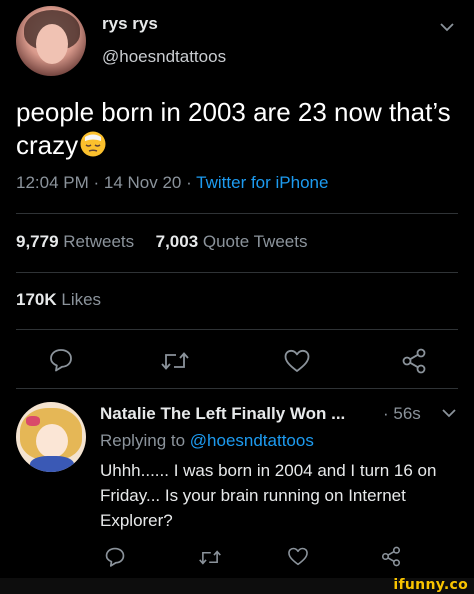  Describe the element at coordinates (145, 440) in the screenshot. I see `replying-to-prefix: Replying to` at that location.